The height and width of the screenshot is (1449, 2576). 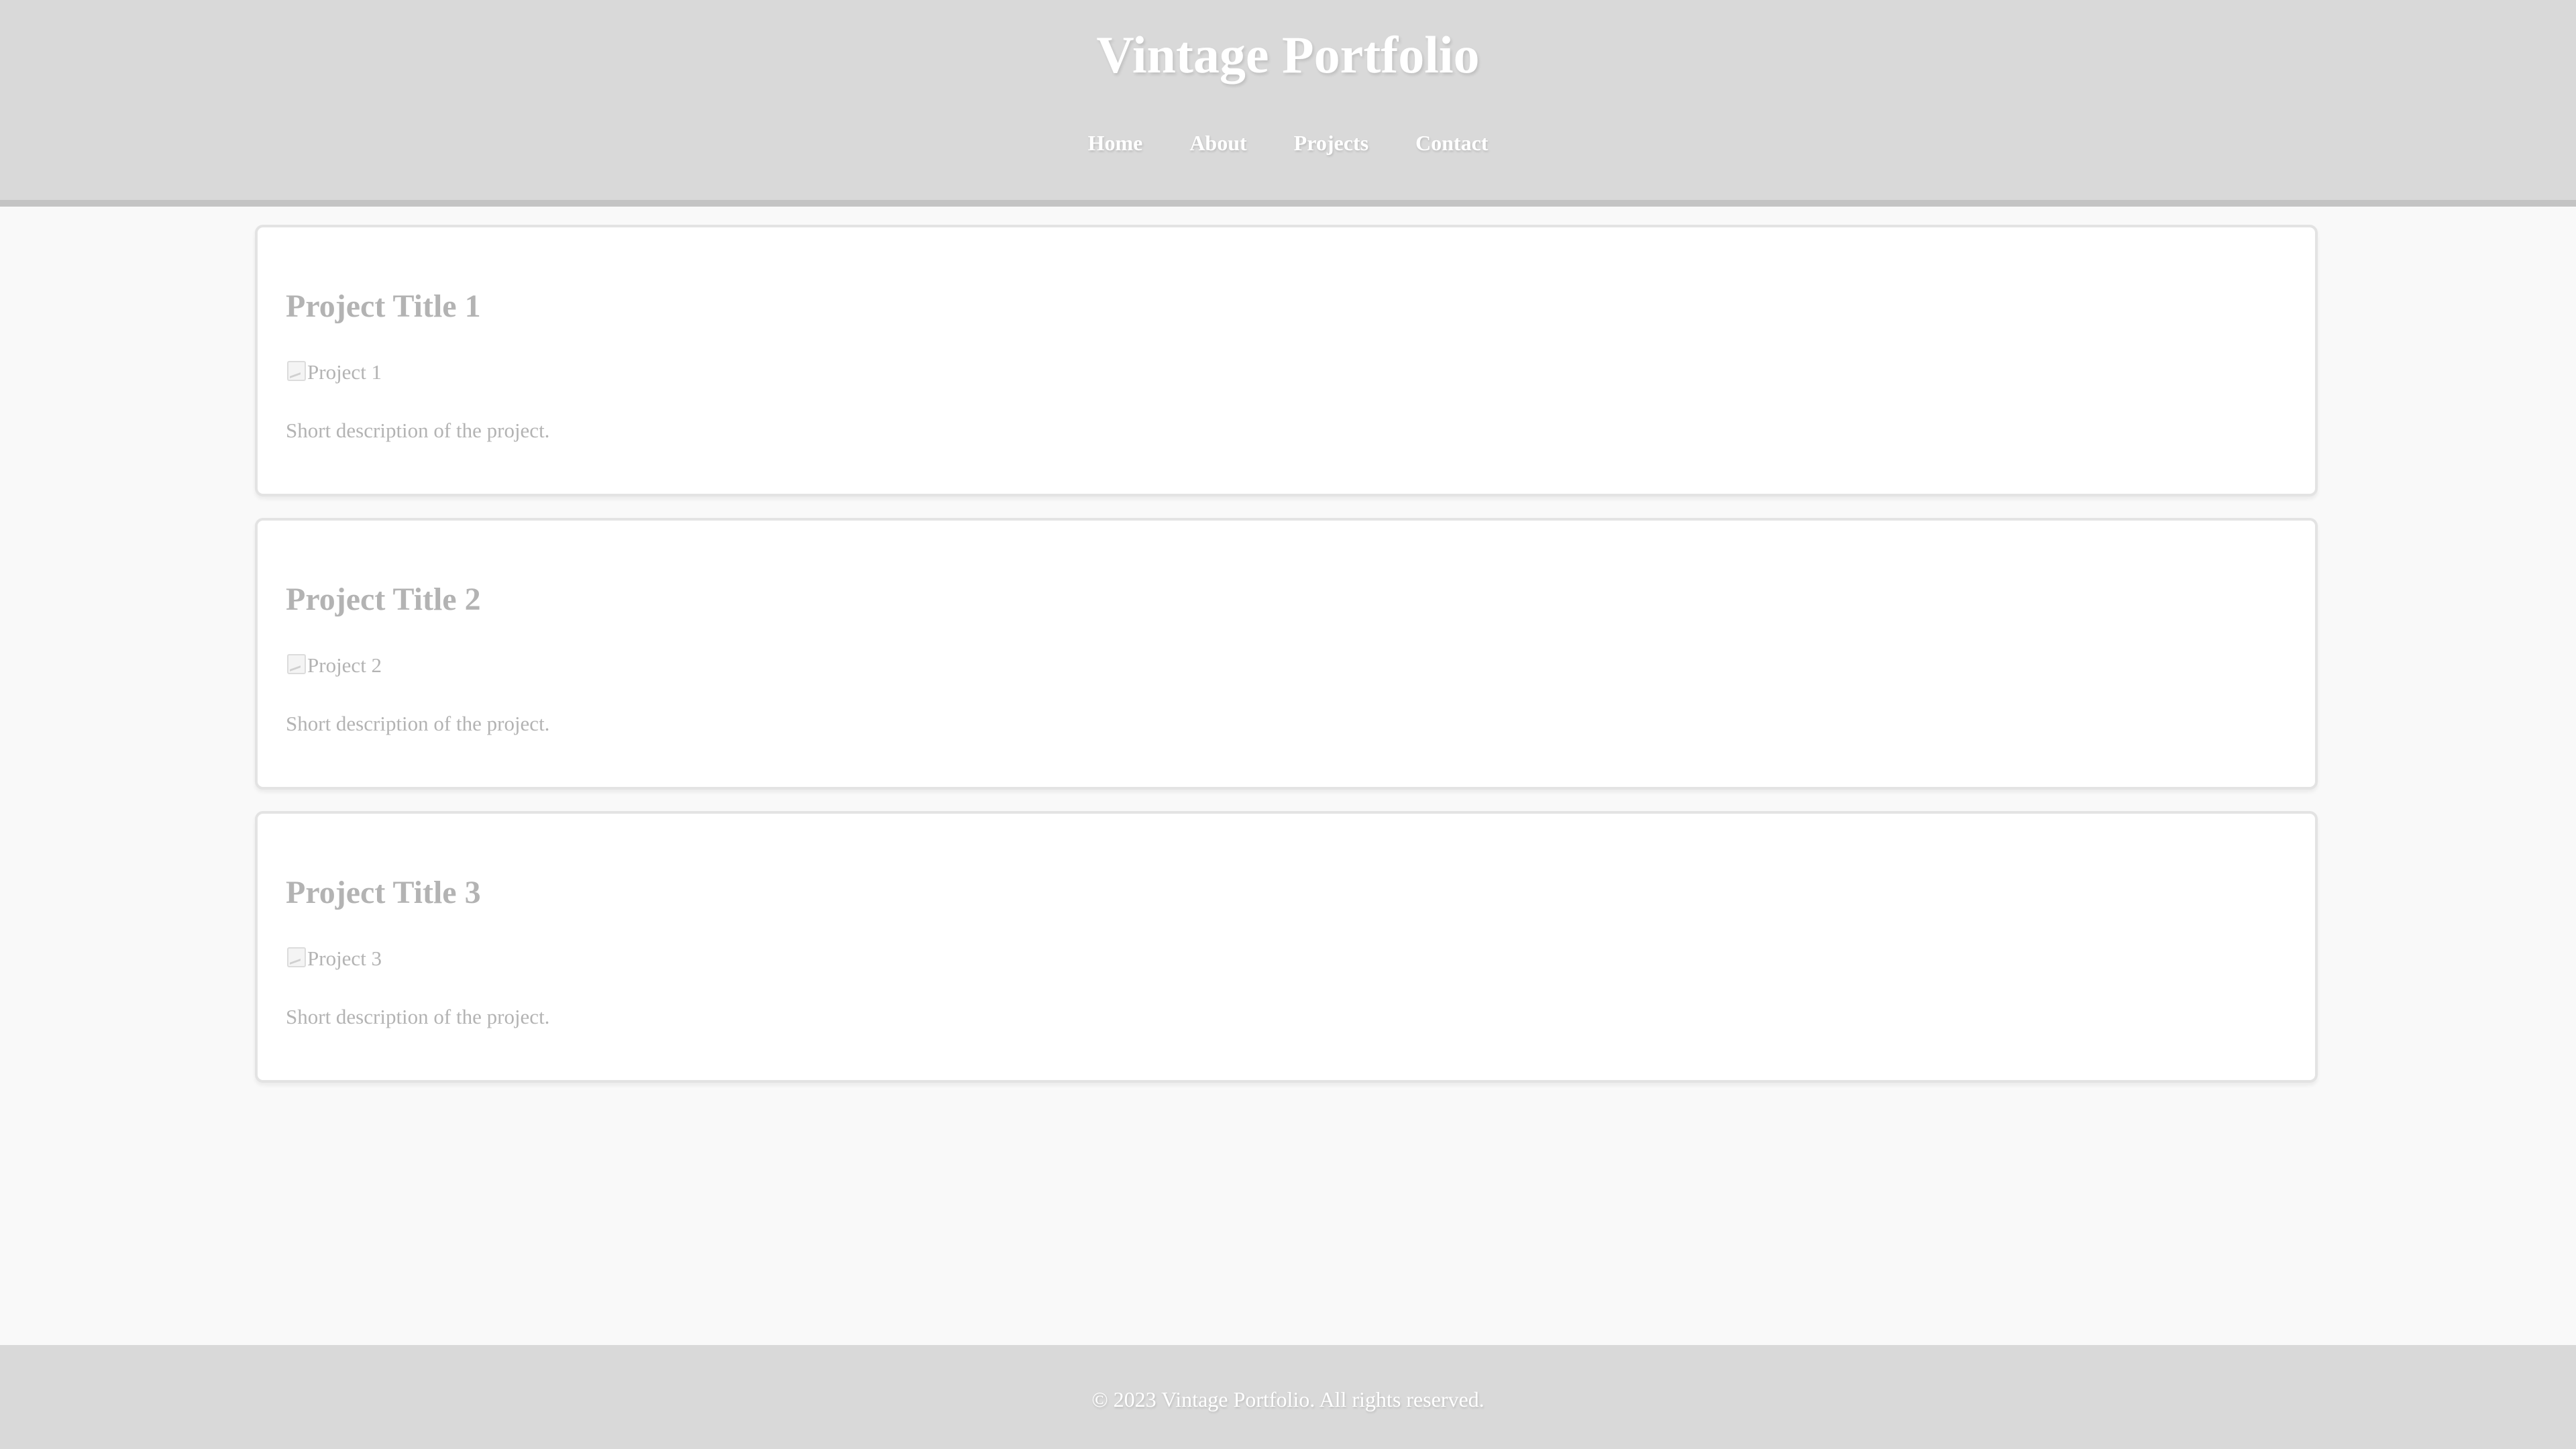 I want to click on nav-link-projects: Projects, so click(x=1331, y=143).